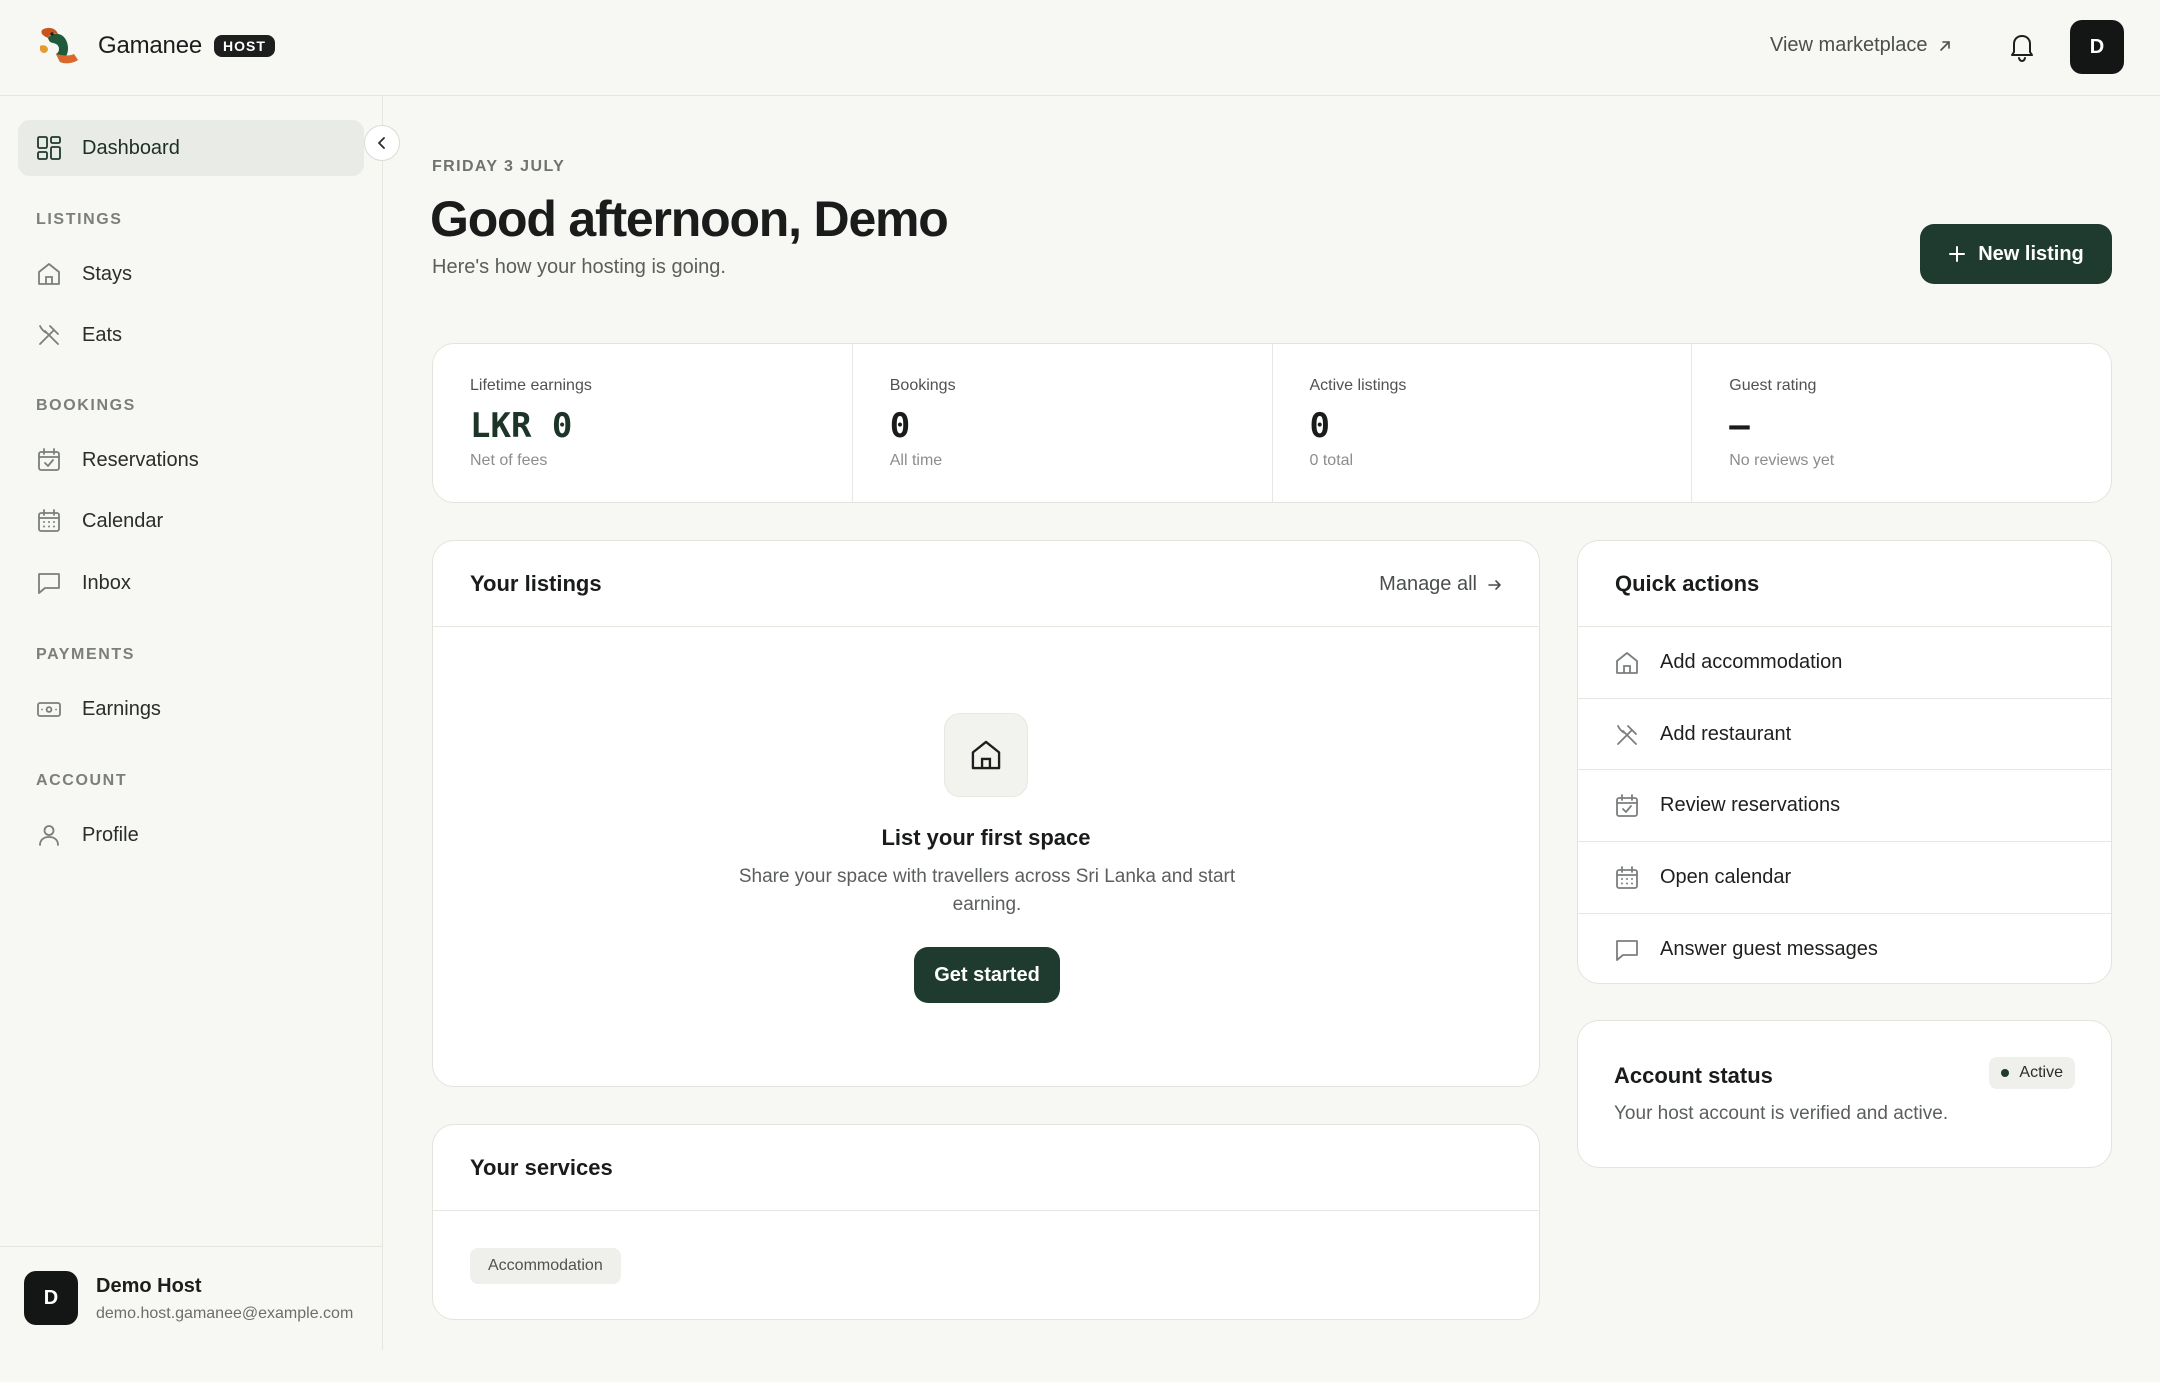  I want to click on sidebar-item-stays: Stays, so click(191, 274).